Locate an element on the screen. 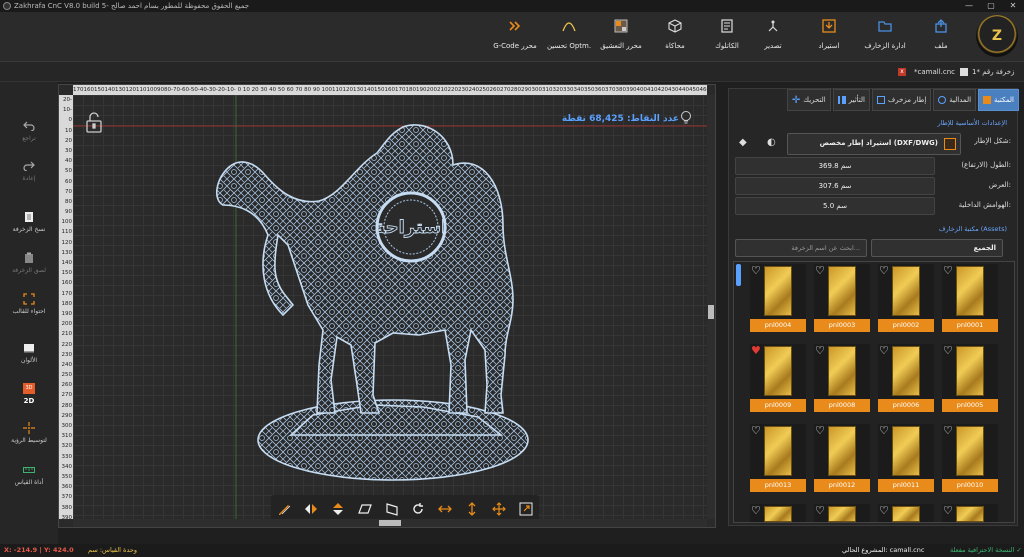 This screenshot has width=1024, height=557. resize-icon is located at coordinates (526, 508).